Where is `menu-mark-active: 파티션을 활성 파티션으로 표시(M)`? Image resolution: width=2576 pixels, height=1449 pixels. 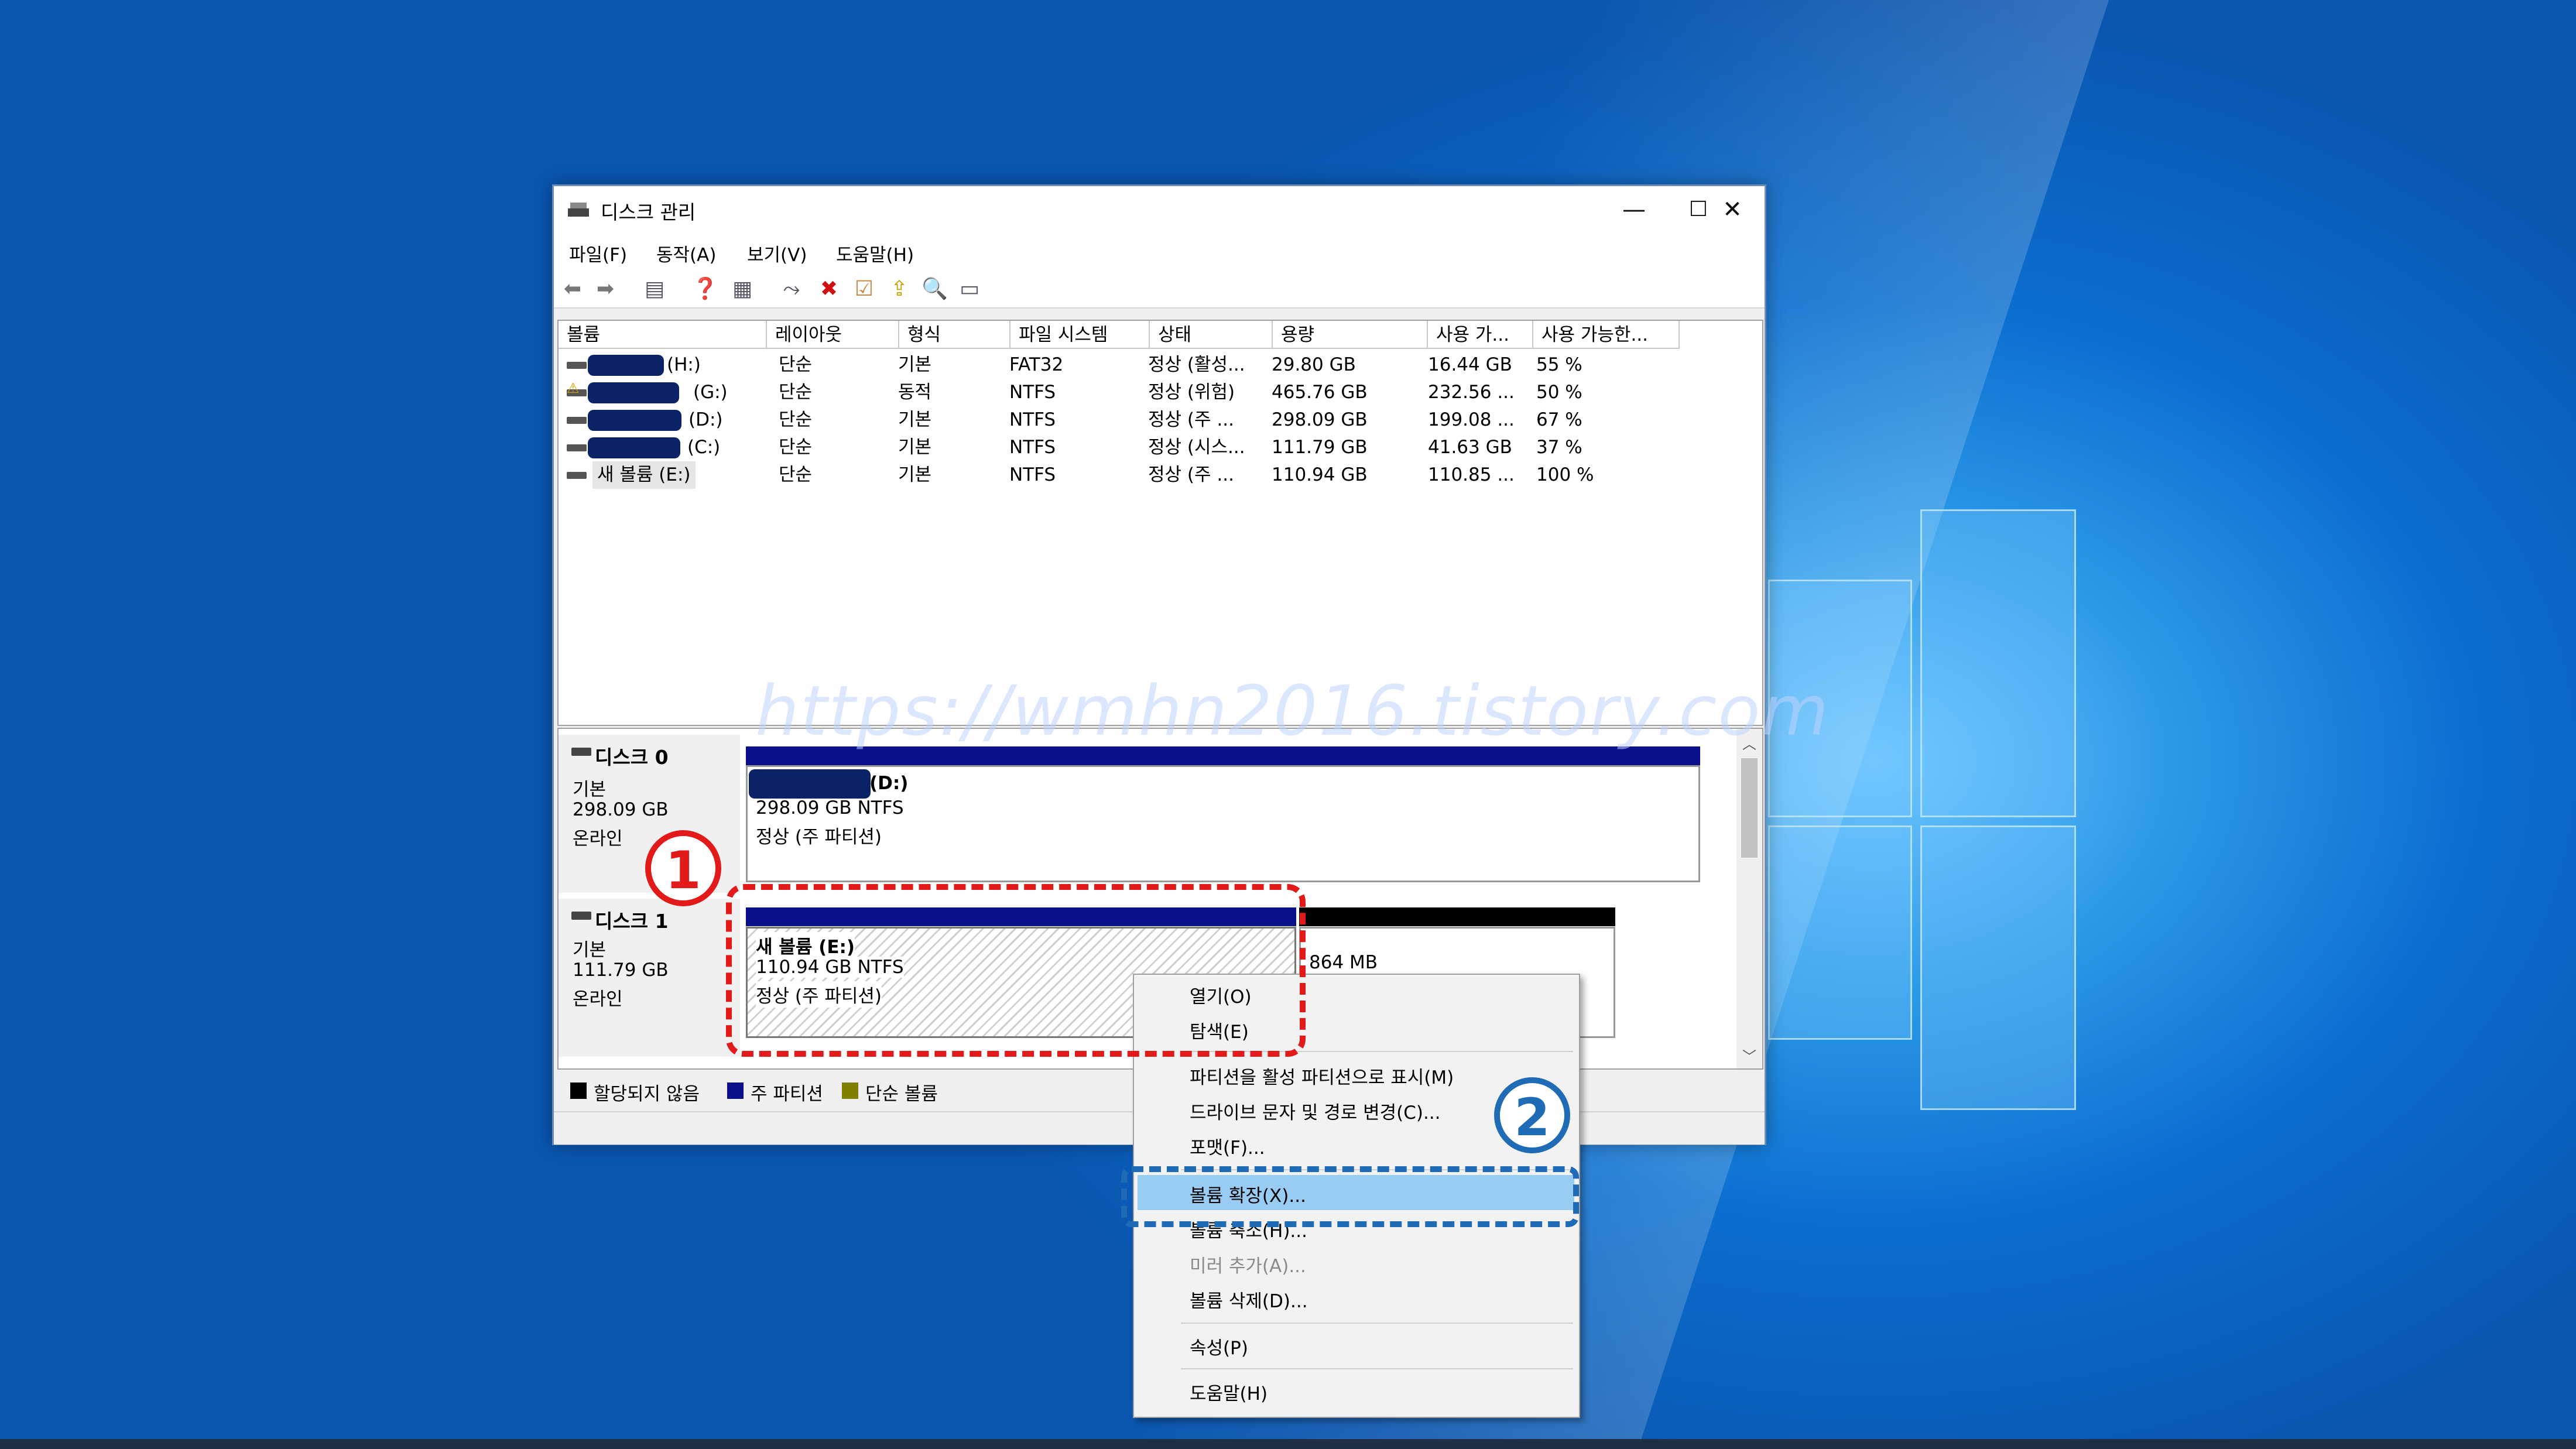 menu-mark-active: 파티션을 활성 파티션으로 표시(M) is located at coordinates (1322, 1076).